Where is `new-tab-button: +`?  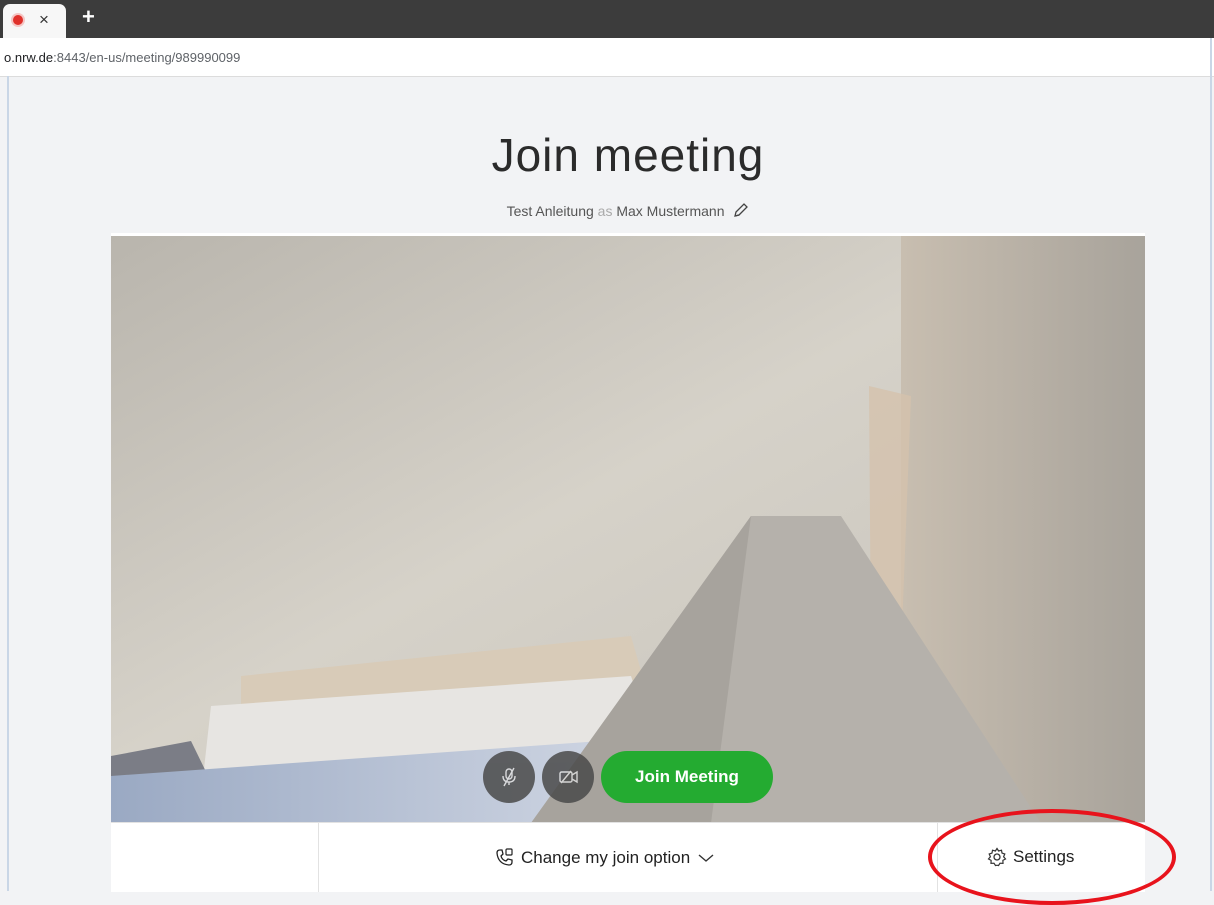
new-tab-button: + is located at coordinates (88, 17).